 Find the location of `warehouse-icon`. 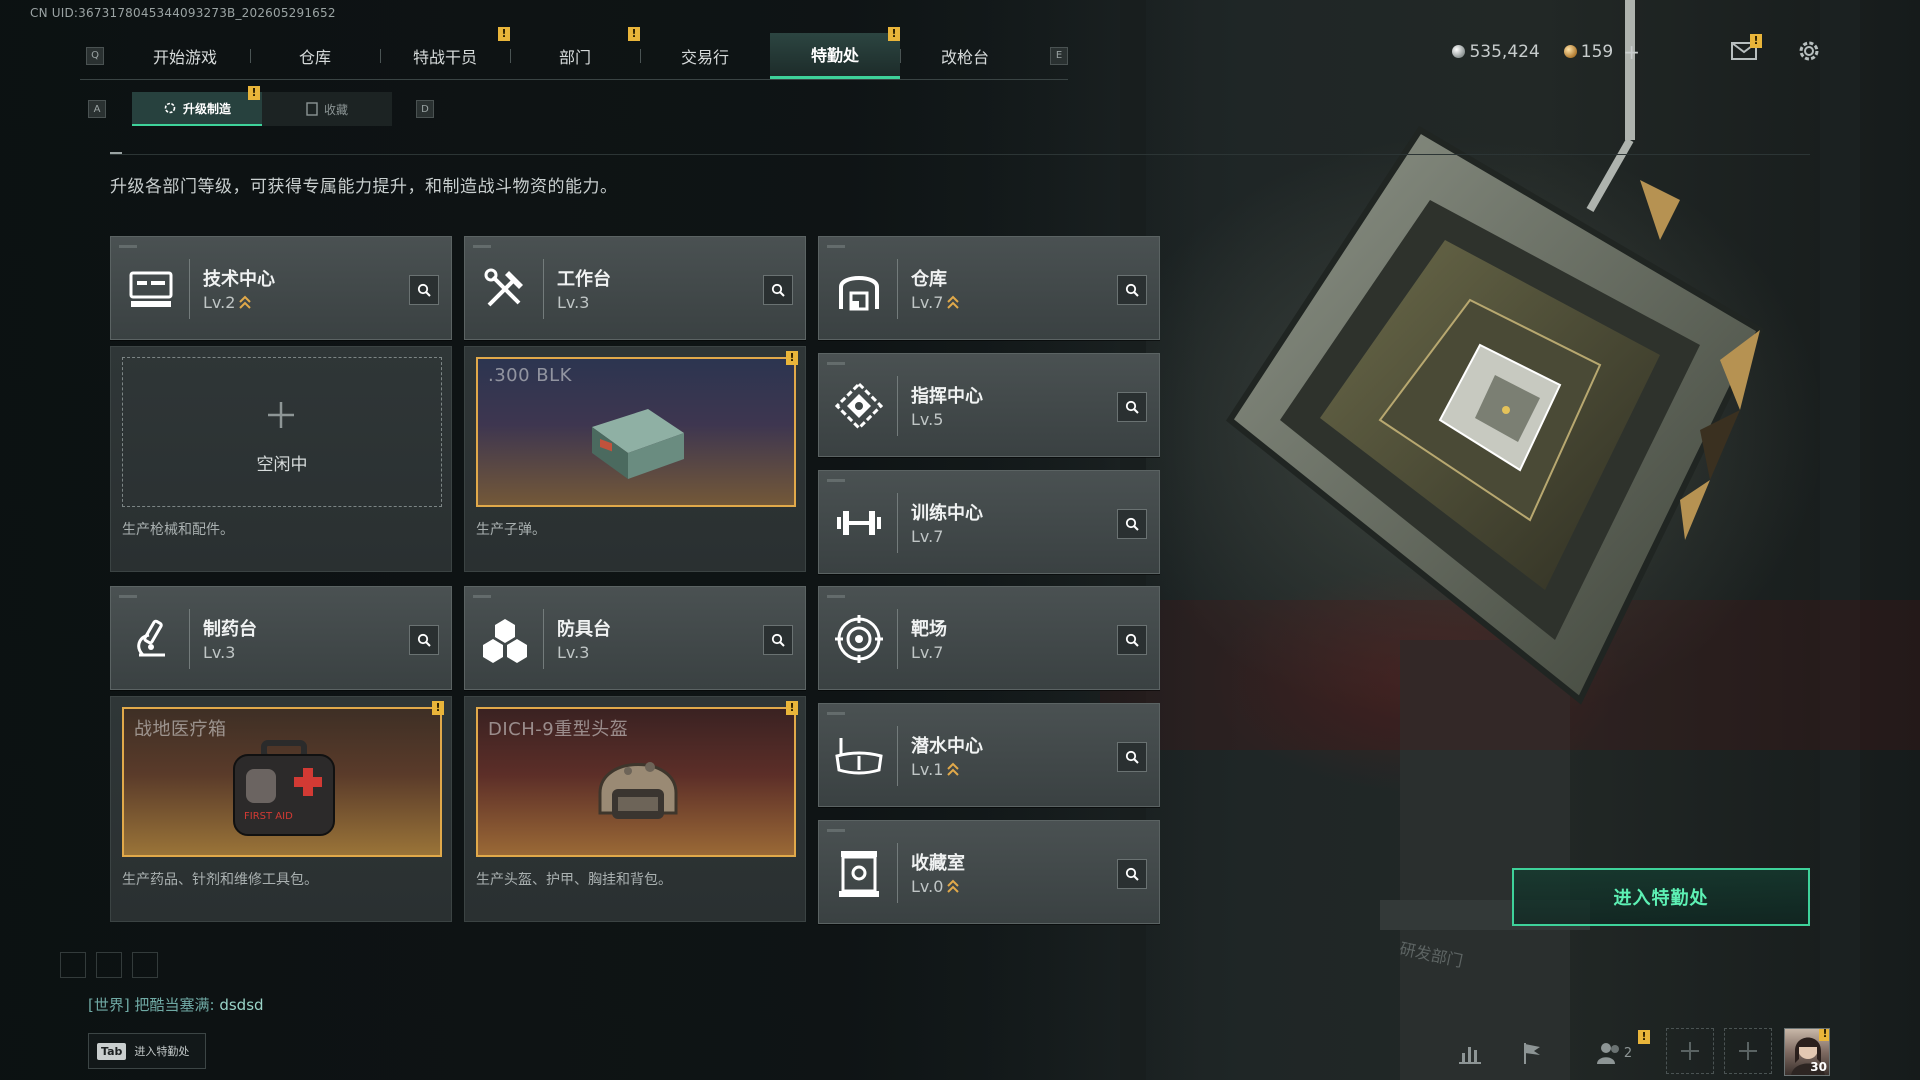

warehouse-icon is located at coordinates (859, 293).